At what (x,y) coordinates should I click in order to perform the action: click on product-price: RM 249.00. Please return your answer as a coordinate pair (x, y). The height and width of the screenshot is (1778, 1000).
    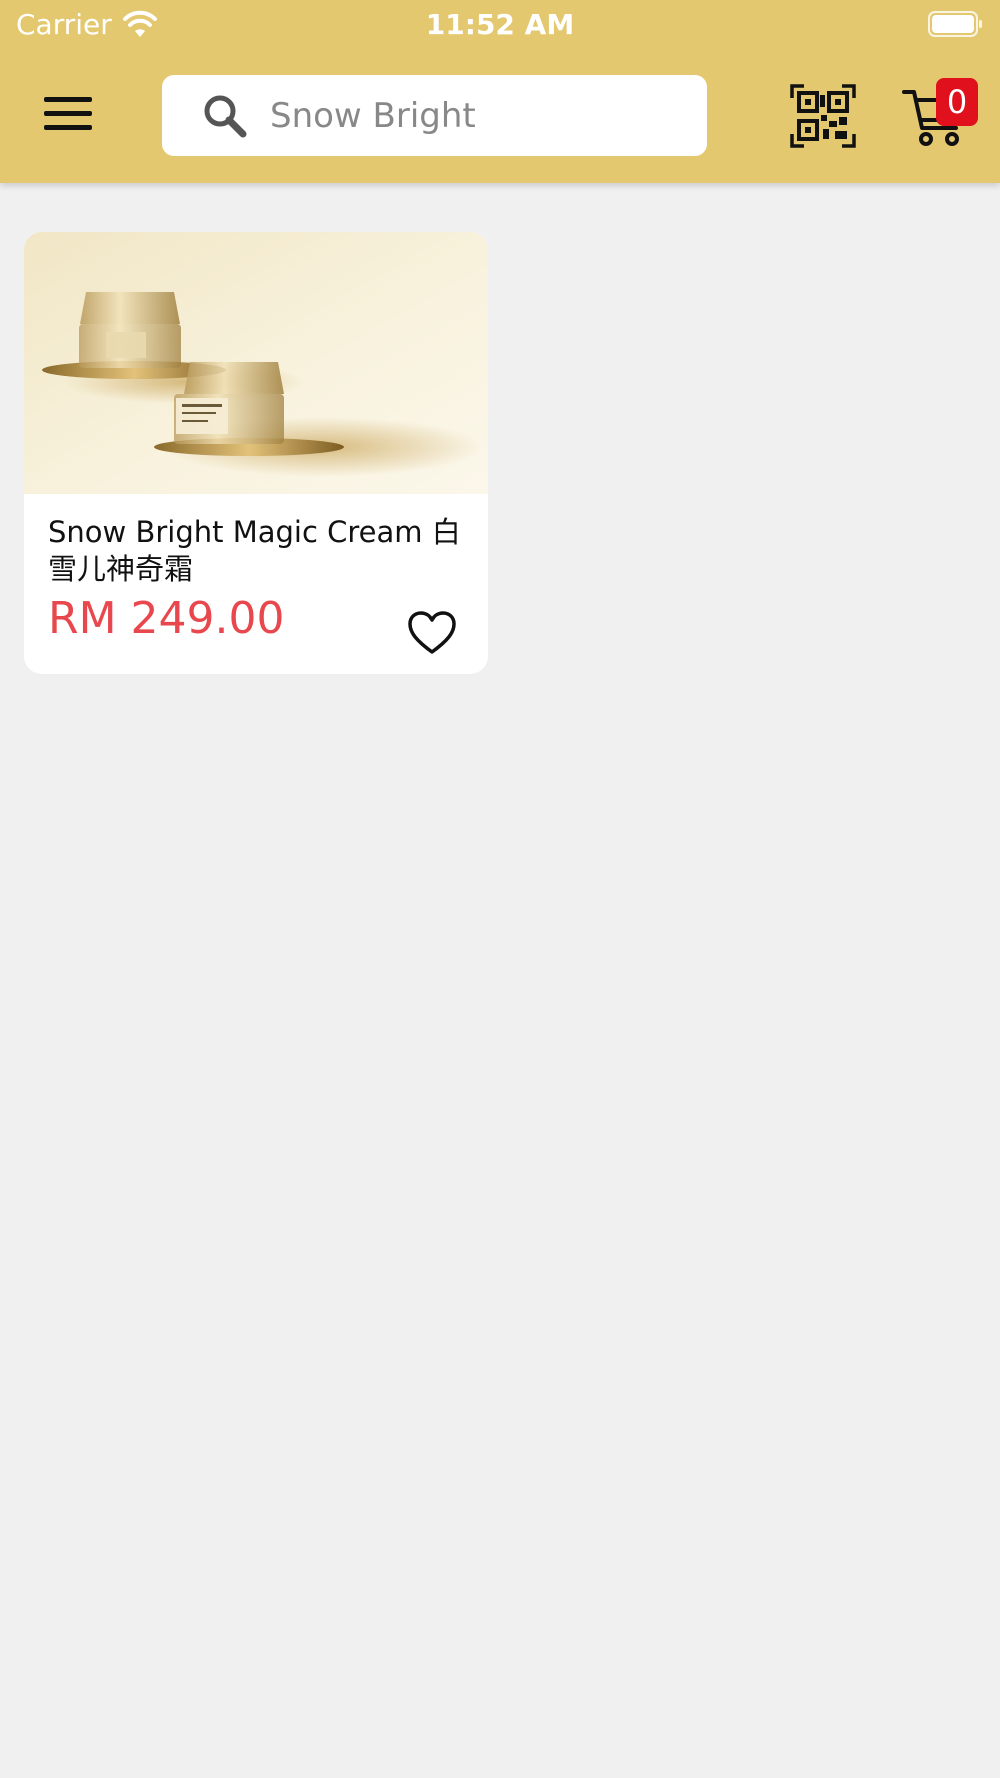
    Looking at the image, I should click on (166, 618).